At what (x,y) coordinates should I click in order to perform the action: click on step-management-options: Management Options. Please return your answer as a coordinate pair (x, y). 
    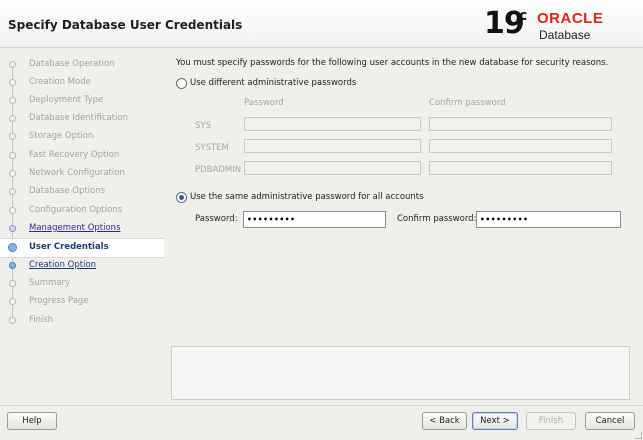
    Looking at the image, I should click on (82, 229).